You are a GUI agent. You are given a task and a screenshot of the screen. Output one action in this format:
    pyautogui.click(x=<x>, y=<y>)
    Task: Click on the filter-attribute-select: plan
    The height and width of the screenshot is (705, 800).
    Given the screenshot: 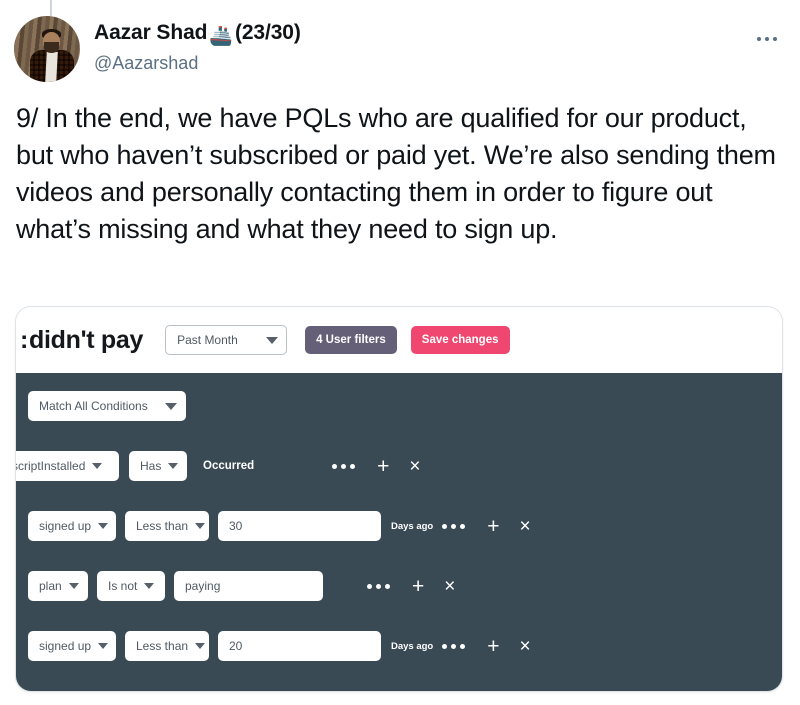 What is the action you would take?
    pyautogui.click(x=58, y=586)
    